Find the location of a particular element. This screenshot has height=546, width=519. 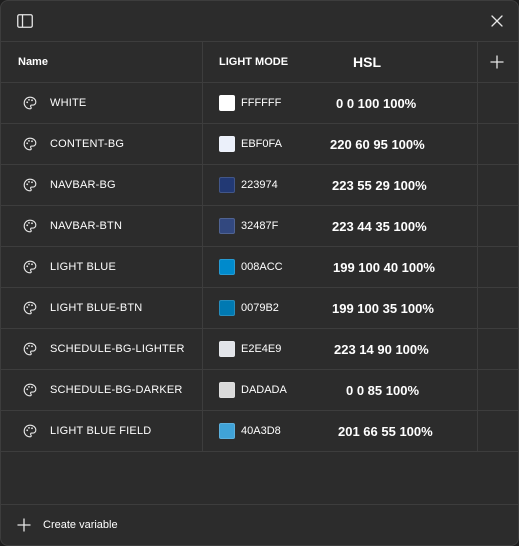

variable-name: SCHEDULE-BG-LIGHTER is located at coordinates (117, 349).